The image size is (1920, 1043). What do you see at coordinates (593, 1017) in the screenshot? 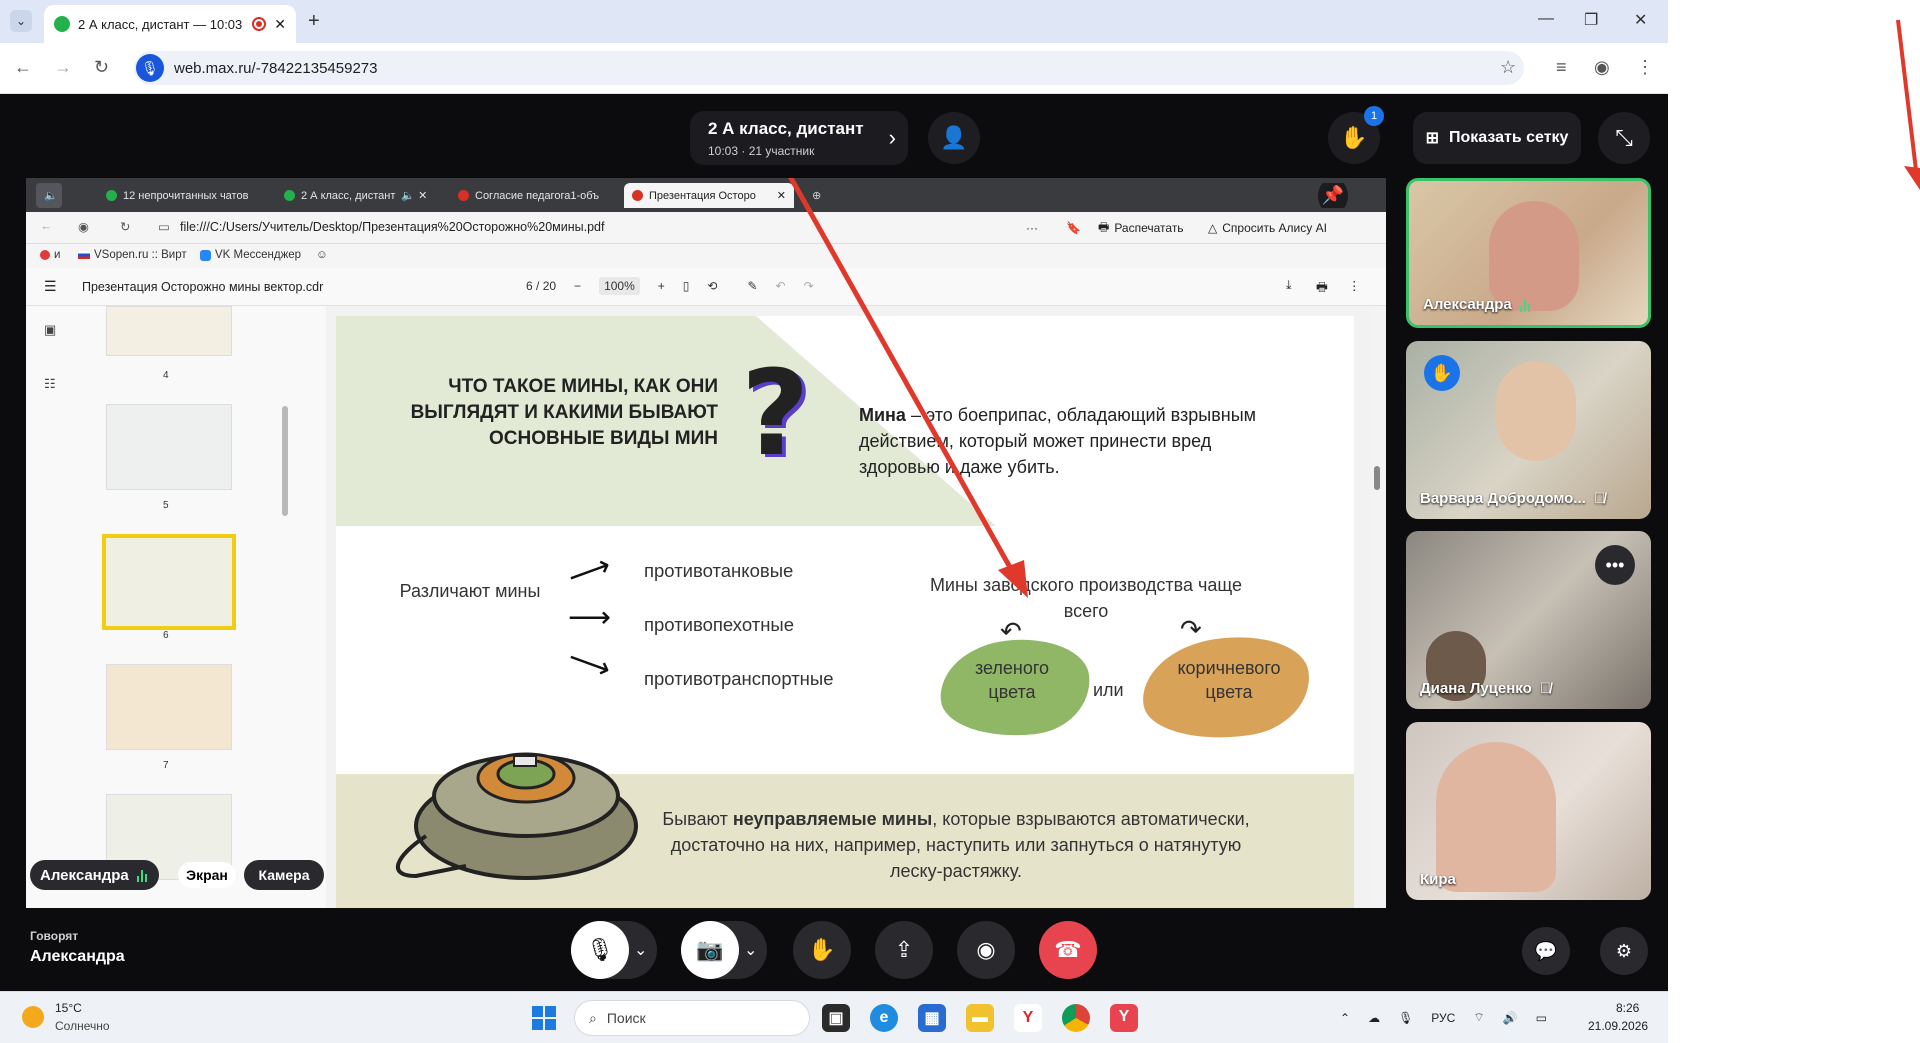
I see `search-icon: ⌕` at bounding box center [593, 1017].